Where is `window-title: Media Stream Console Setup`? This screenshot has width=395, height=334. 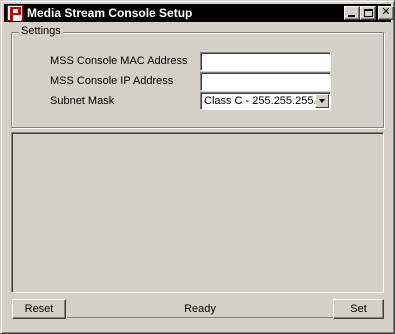
window-title: Media Stream Console Setup is located at coordinates (110, 13).